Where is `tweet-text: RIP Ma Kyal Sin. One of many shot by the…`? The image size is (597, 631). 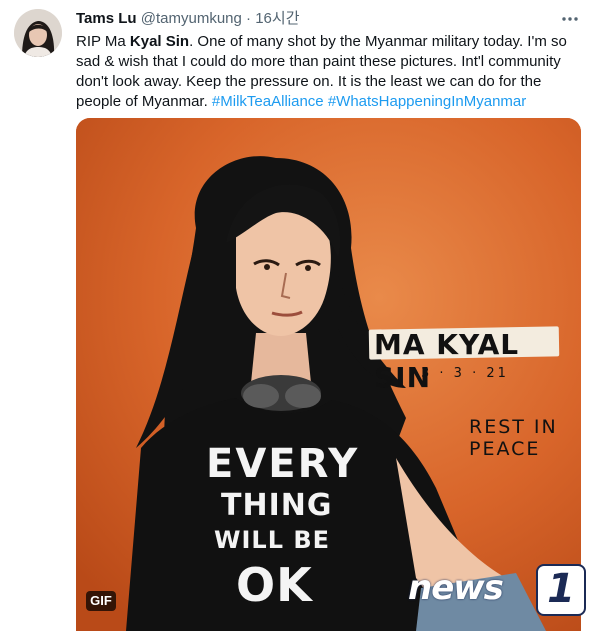 tweet-text: RIP Ma Kyal Sin. One of many shot by the… is located at coordinates (328, 72).